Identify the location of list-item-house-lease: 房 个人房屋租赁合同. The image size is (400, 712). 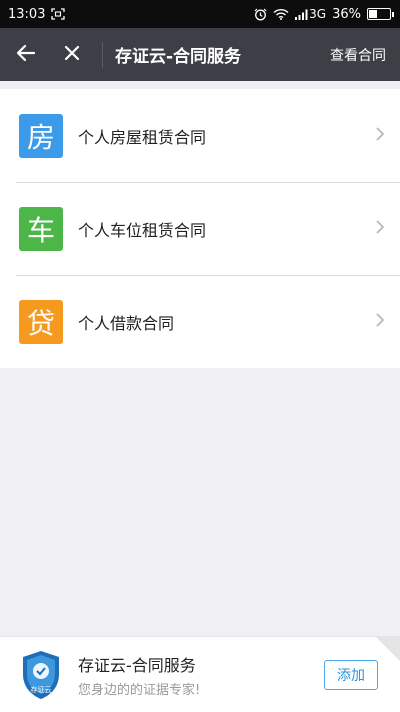
(200, 135).